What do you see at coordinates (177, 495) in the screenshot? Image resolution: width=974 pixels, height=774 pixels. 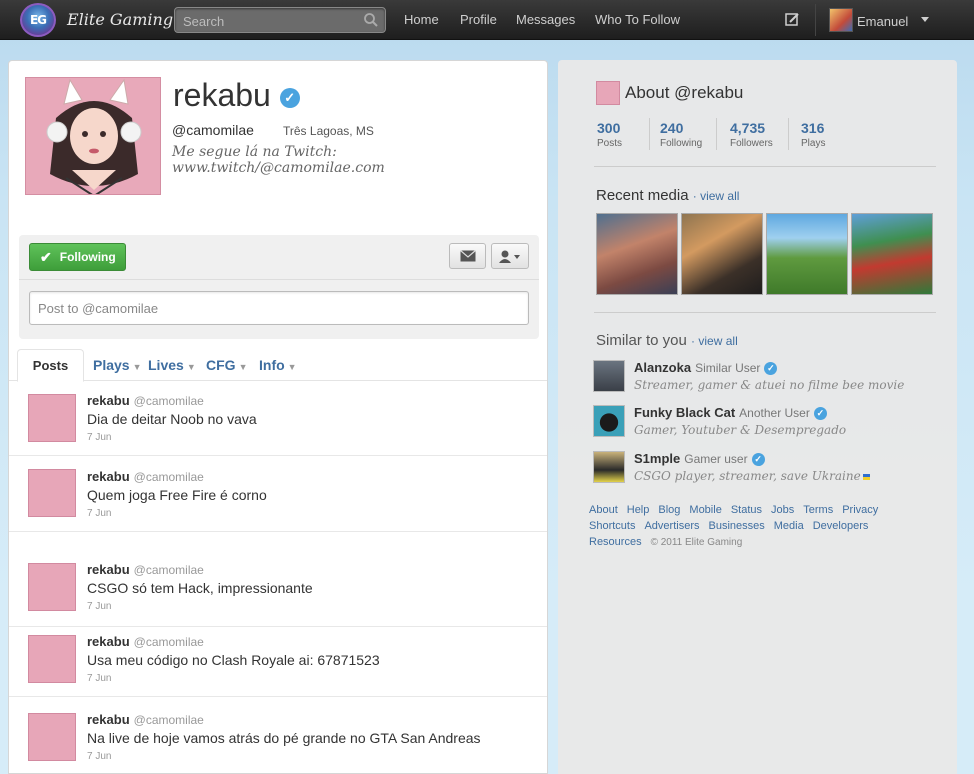 I see `post-text: Quem joga Free Fire é corno` at bounding box center [177, 495].